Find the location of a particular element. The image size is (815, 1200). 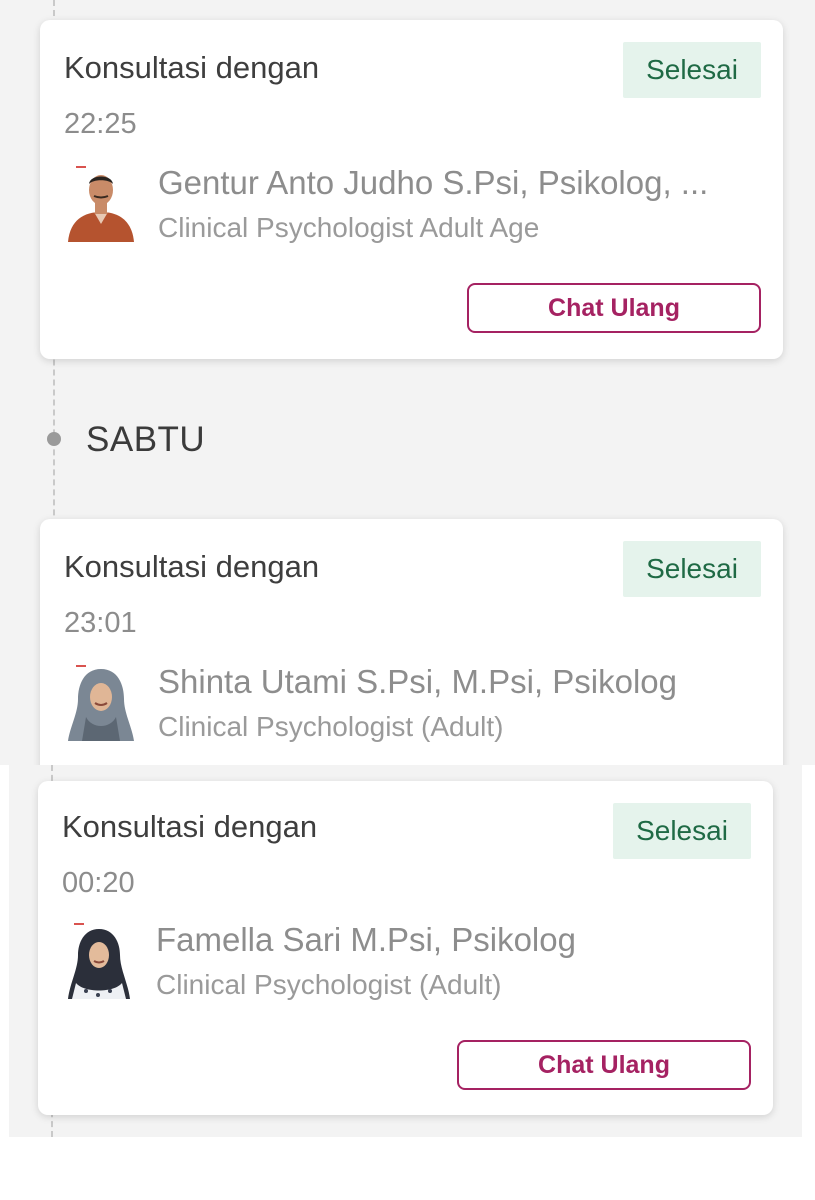

timeline-dot is located at coordinates (54, 439).